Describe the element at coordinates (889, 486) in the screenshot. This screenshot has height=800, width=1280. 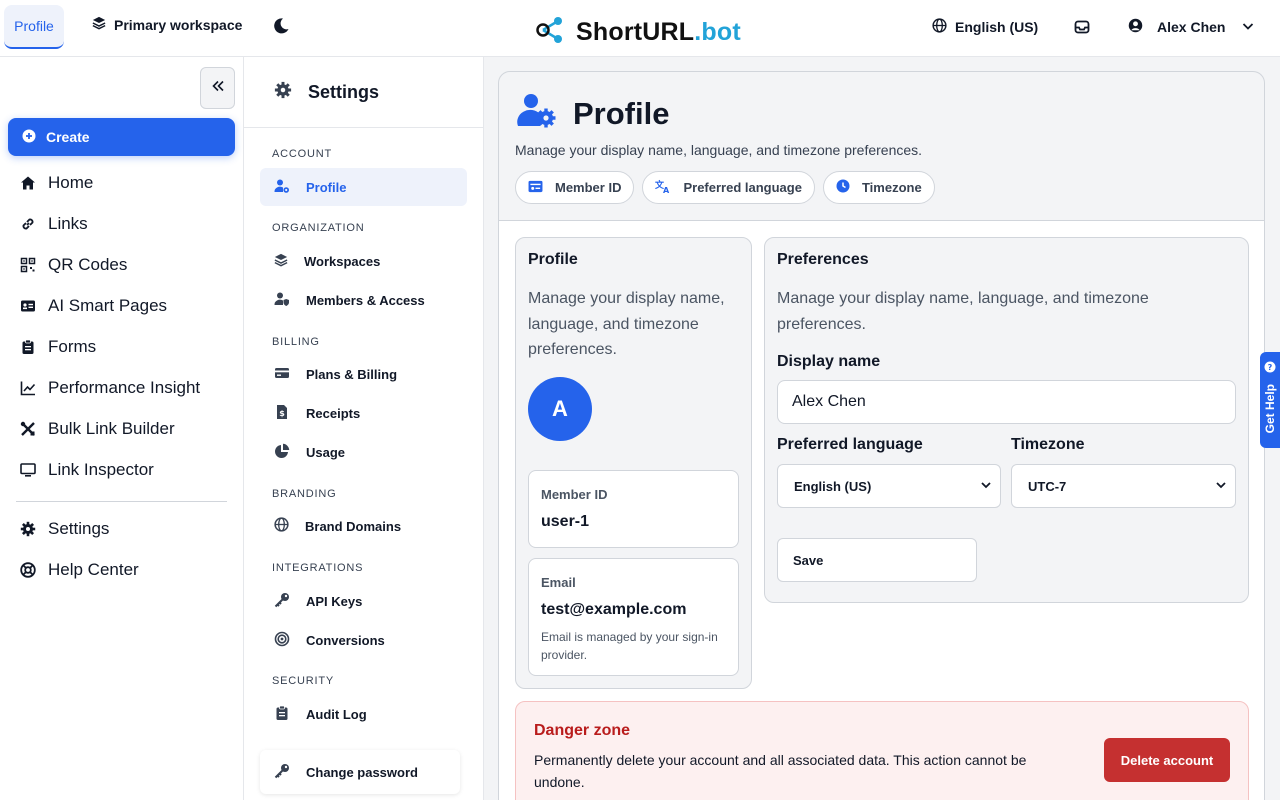
I see `language-select: English (US)` at that location.